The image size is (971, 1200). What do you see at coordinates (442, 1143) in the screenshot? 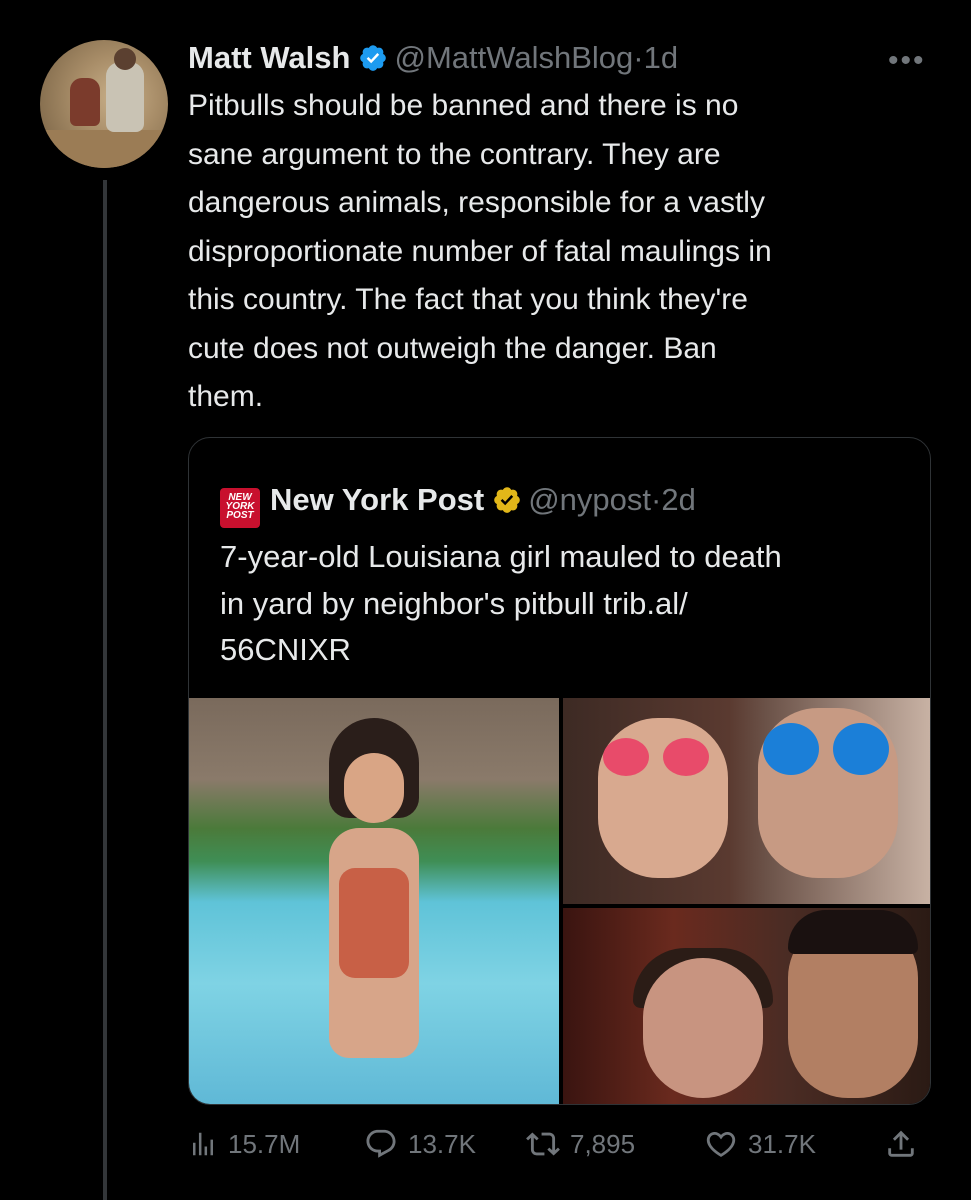
I see `reply-count: 13.7K` at bounding box center [442, 1143].